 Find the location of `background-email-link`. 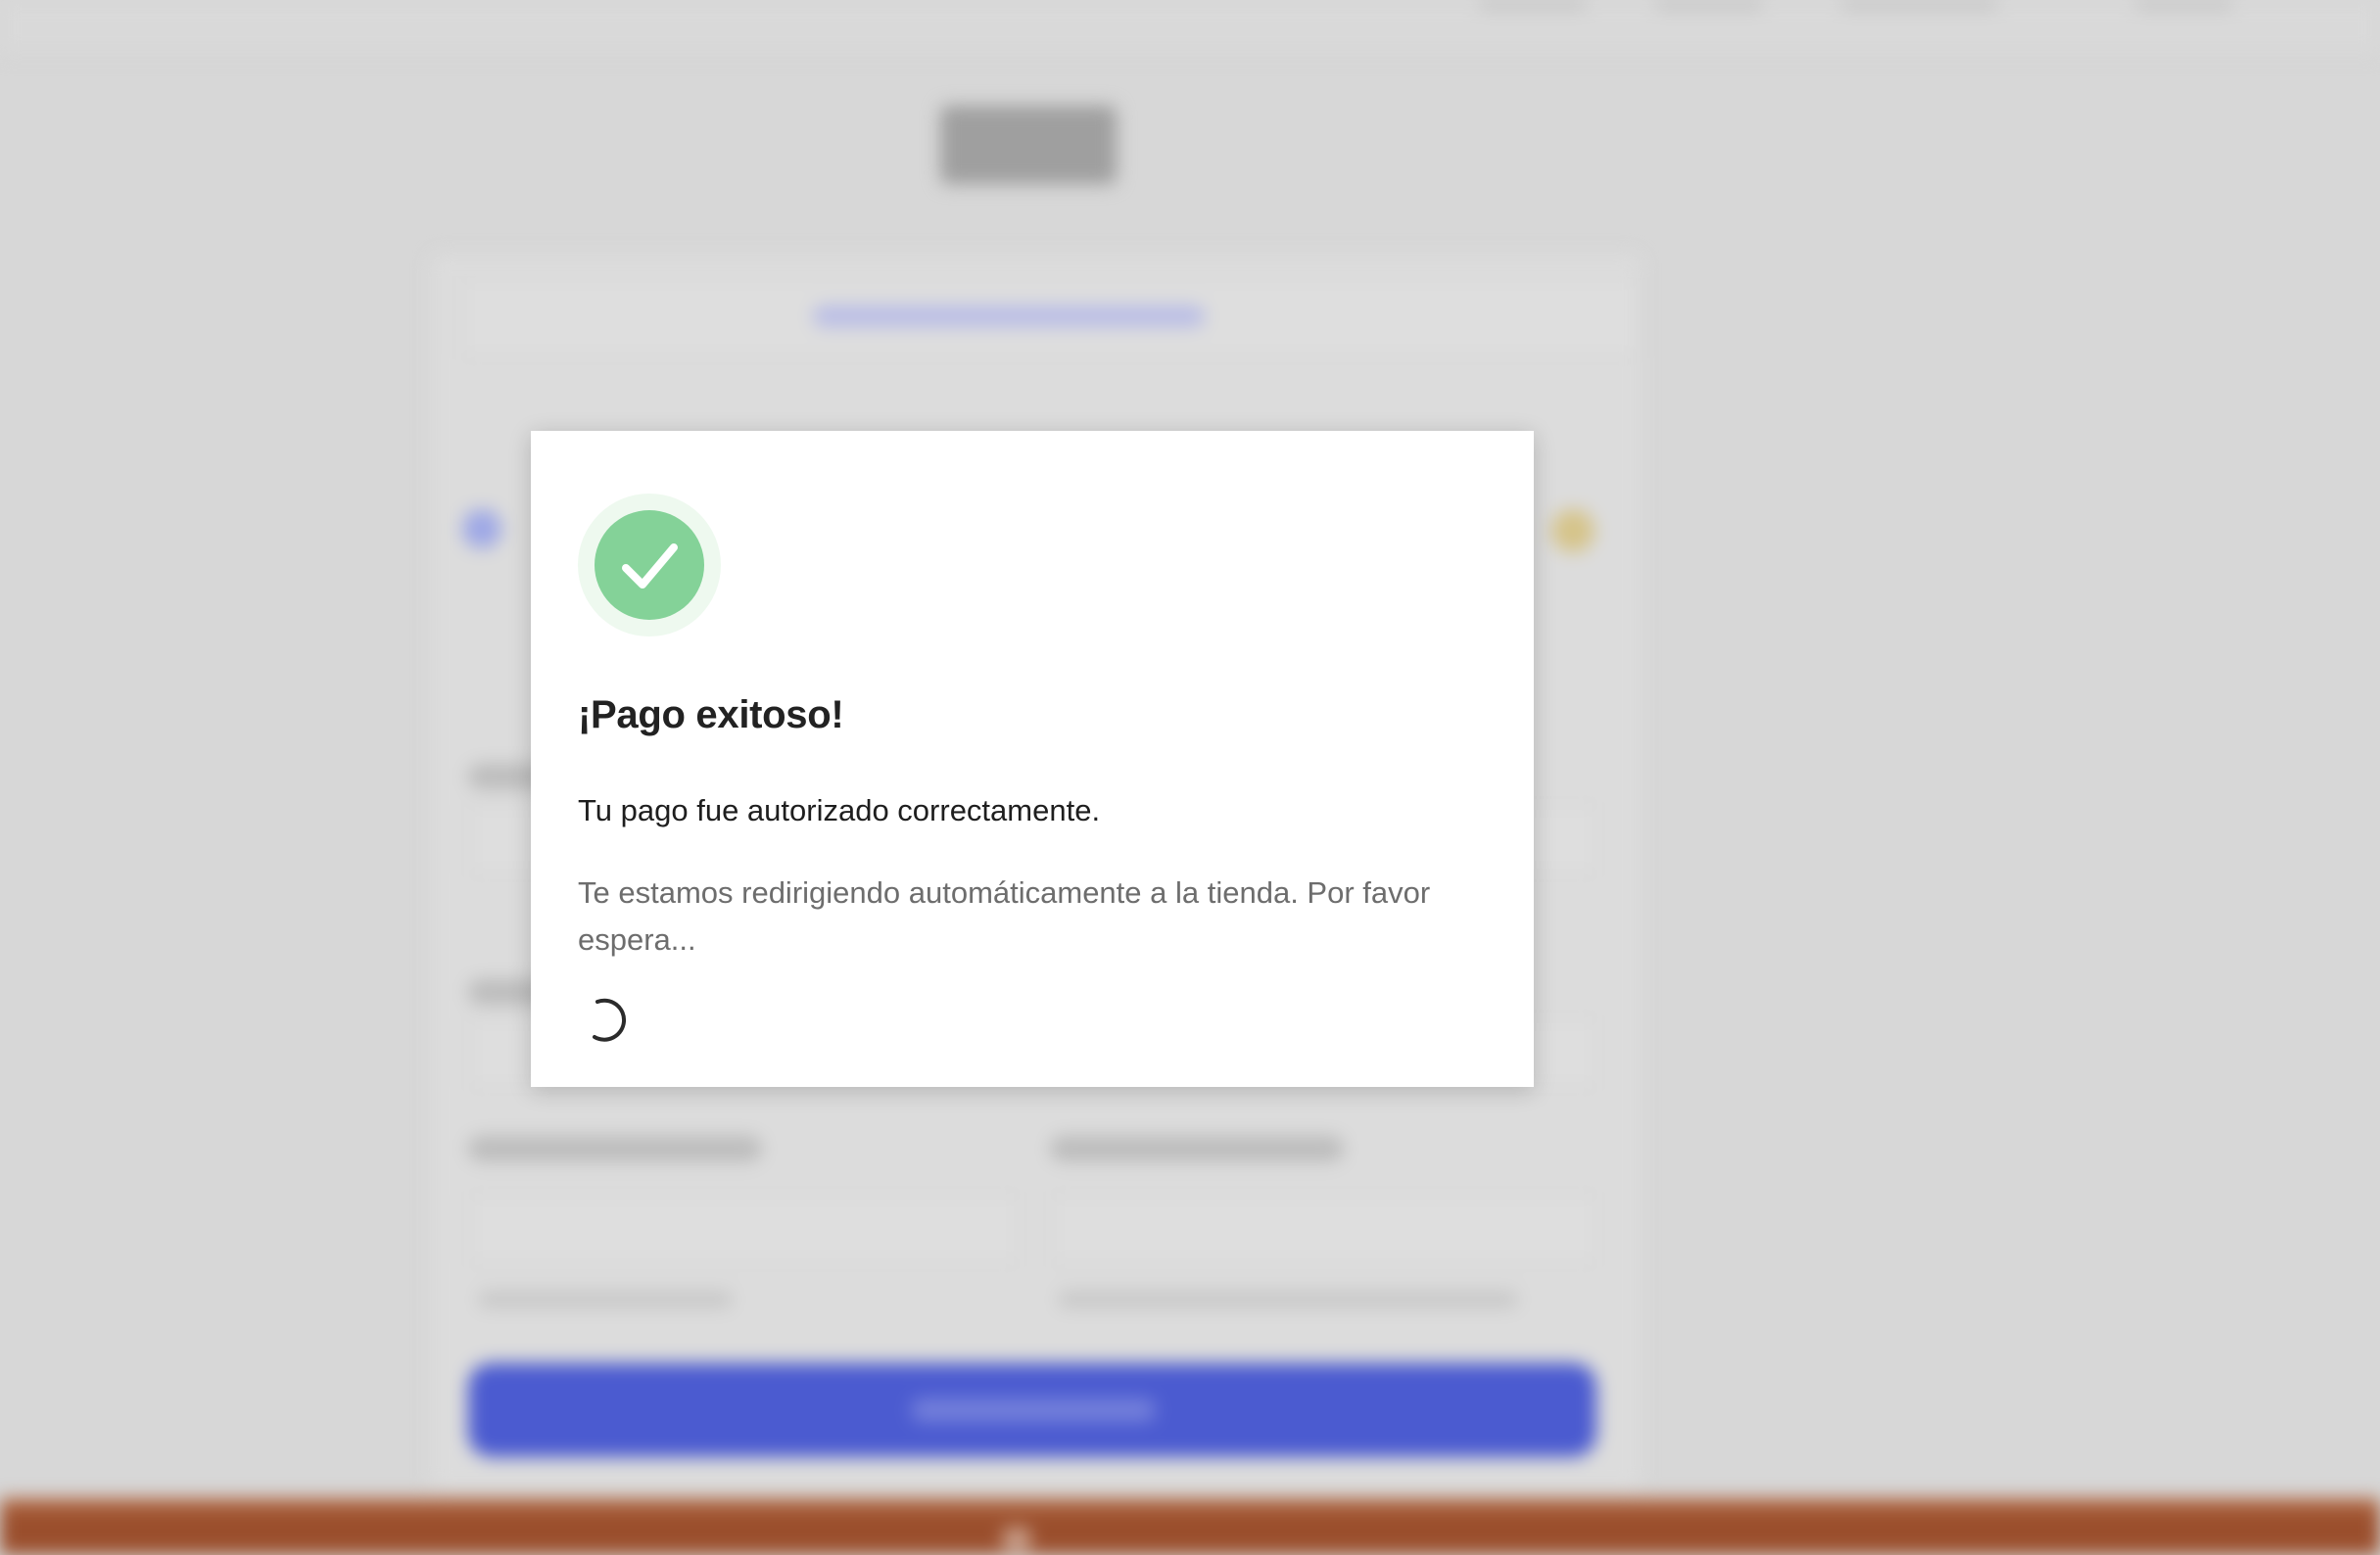

background-email-link is located at coordinates (1009, 317).